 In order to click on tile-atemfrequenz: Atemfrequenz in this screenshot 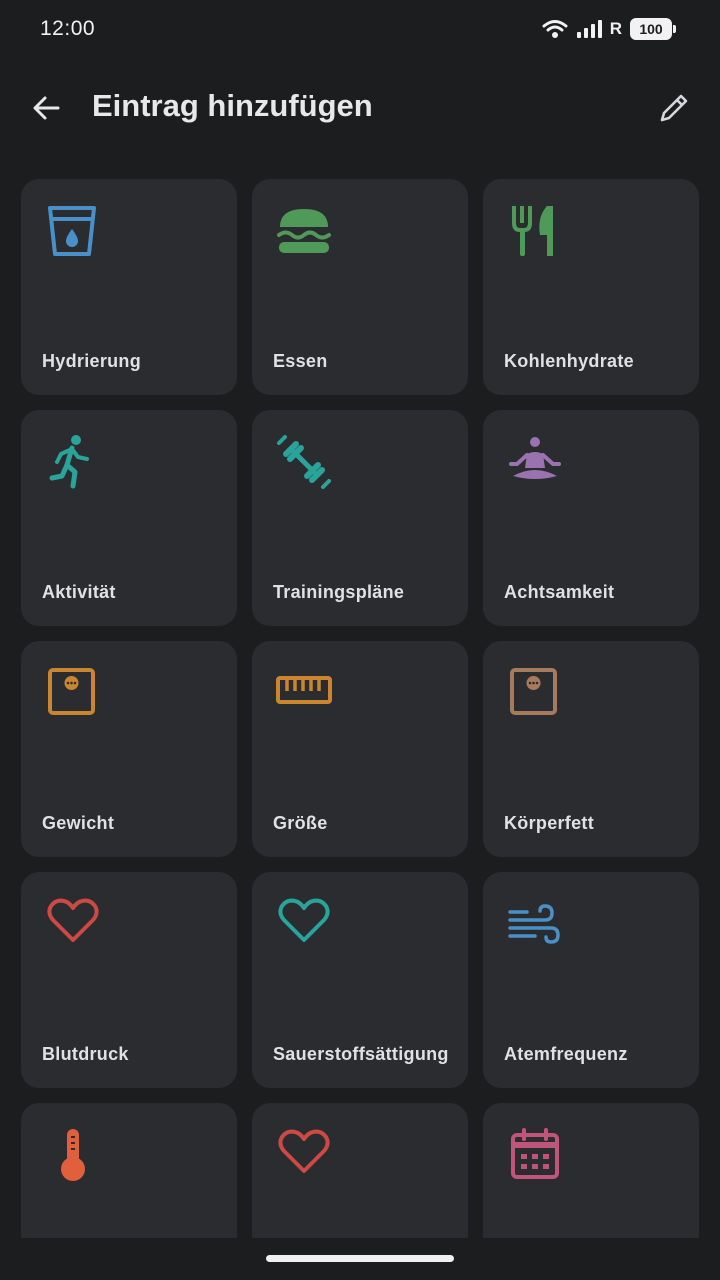, I will do `click(591, 980)`.